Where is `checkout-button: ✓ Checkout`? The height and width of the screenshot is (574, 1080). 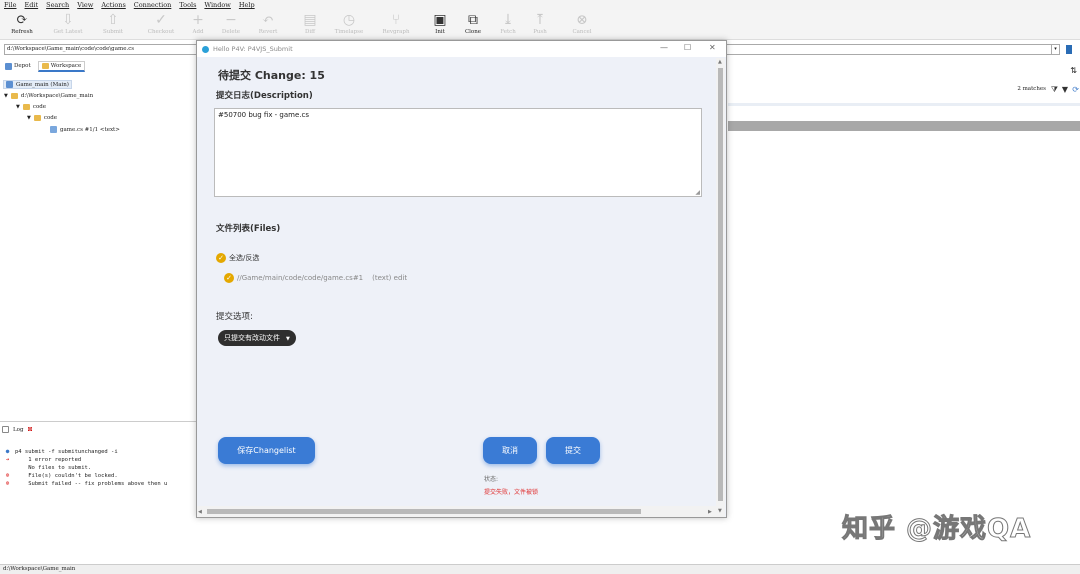 checkout-button: ✓ Checkout is located at coordinates (161, 23).